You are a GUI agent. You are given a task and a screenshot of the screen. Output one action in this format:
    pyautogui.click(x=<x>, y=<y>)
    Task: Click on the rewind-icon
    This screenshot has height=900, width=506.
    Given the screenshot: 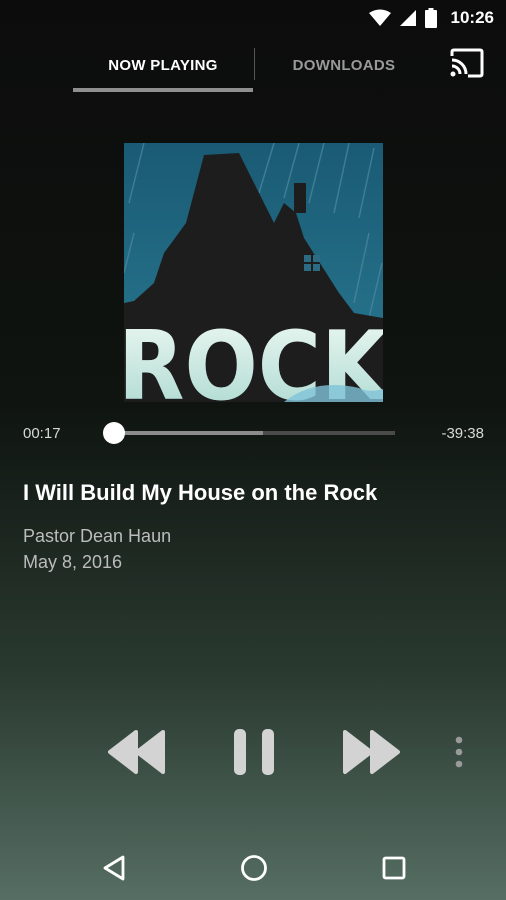 What is the action you would take?
    pyautogui.click(x=136, y=752)
    